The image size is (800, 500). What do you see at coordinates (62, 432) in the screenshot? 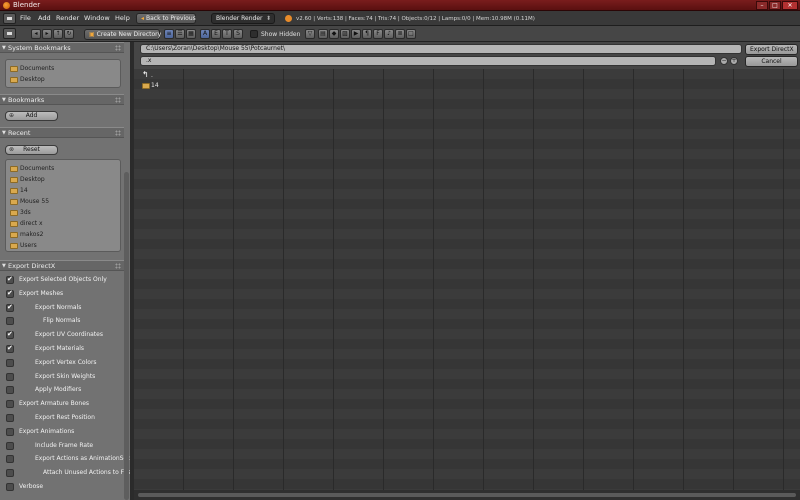
I see `export-option-row: Export Animations` at bounding box center [62, 432].